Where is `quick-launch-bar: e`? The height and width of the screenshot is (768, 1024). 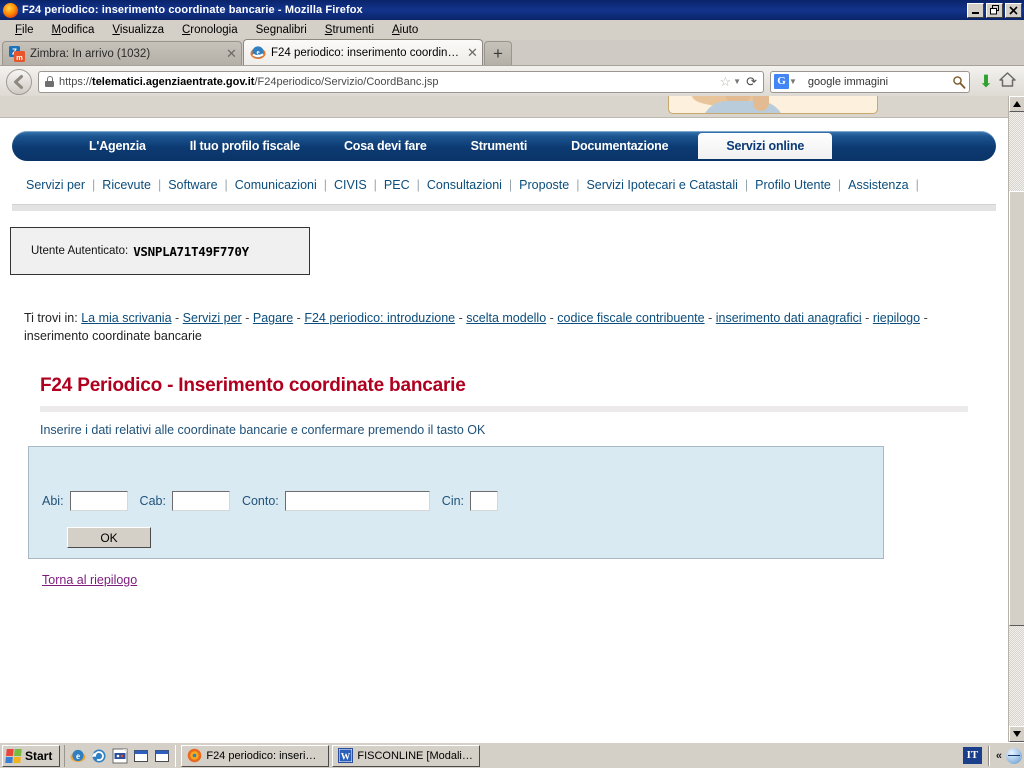
quick-launch-bar: e is located at coordinates (120, 755).